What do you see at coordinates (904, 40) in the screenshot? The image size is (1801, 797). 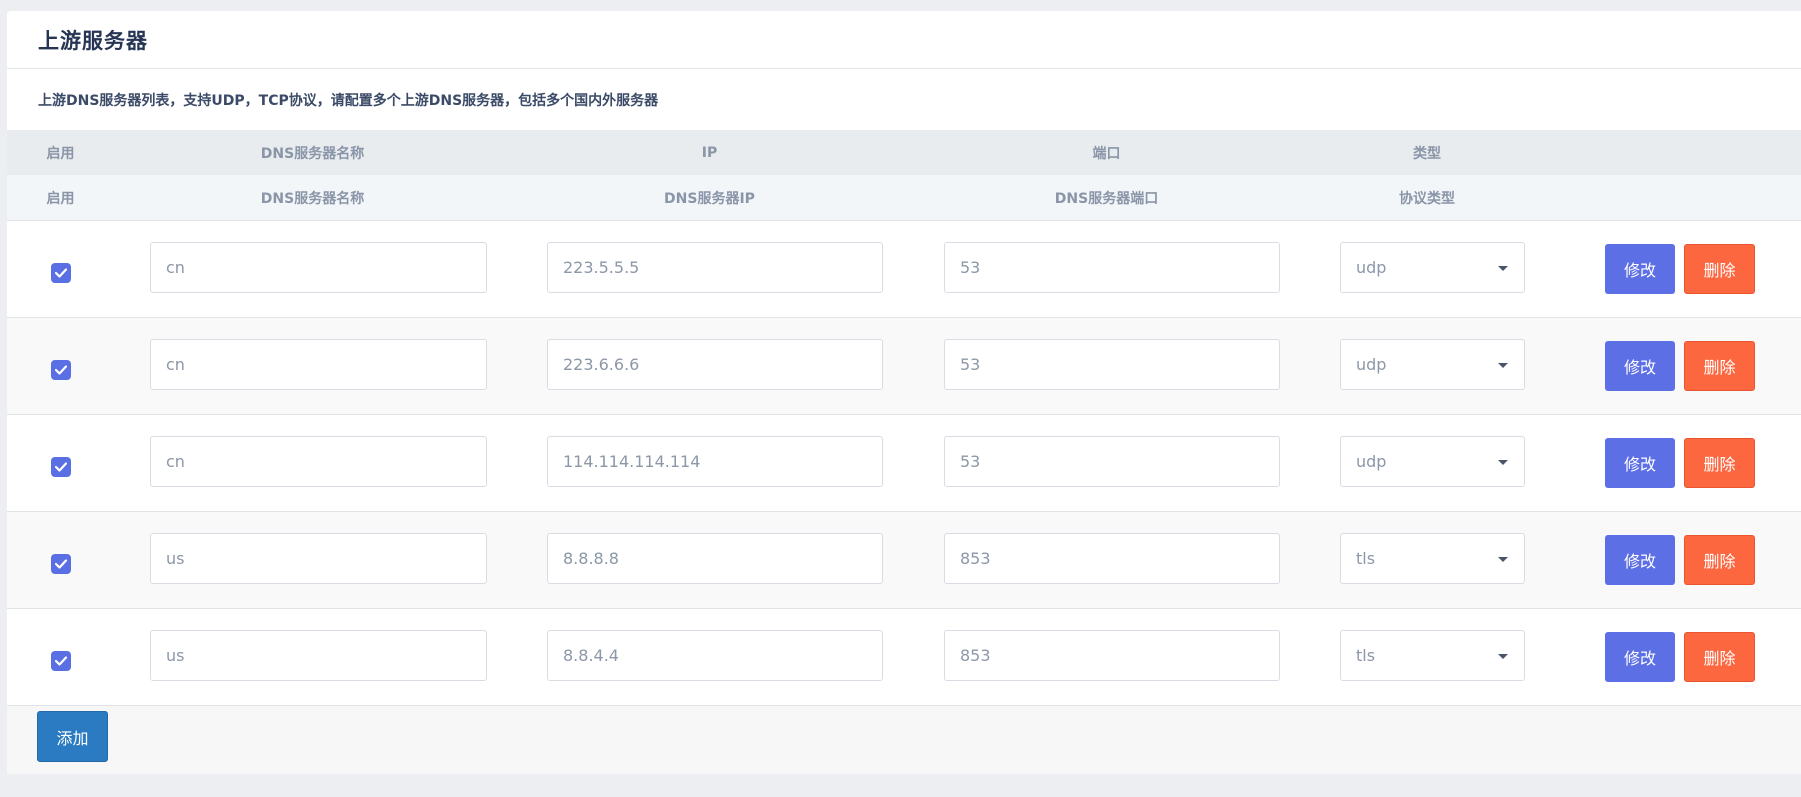 I see `card-header: 上游服务器` at bounding box center [904, 40].